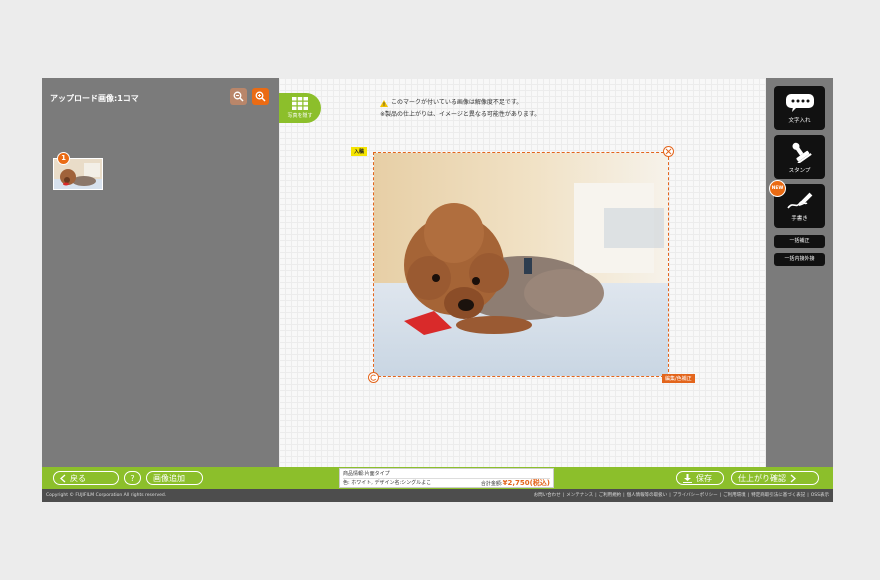 Image resolution: width=880 pixels, height=580 pixels. What do you see at coordinates (460, 114) in the screenshot?
I see `product-image-notice: ※製品の仕上がりは、イメージと異なる可能性があります。` at bounding box center [460, 114].